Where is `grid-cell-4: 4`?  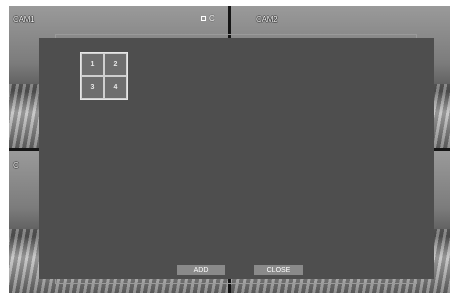 grid-cell-4: 4 is located at coordinates (115, 87).